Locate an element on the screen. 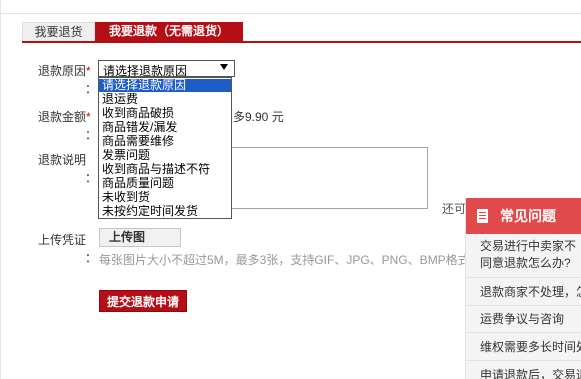  faq-title: 常见问题 is located at coordinates (528, 216).